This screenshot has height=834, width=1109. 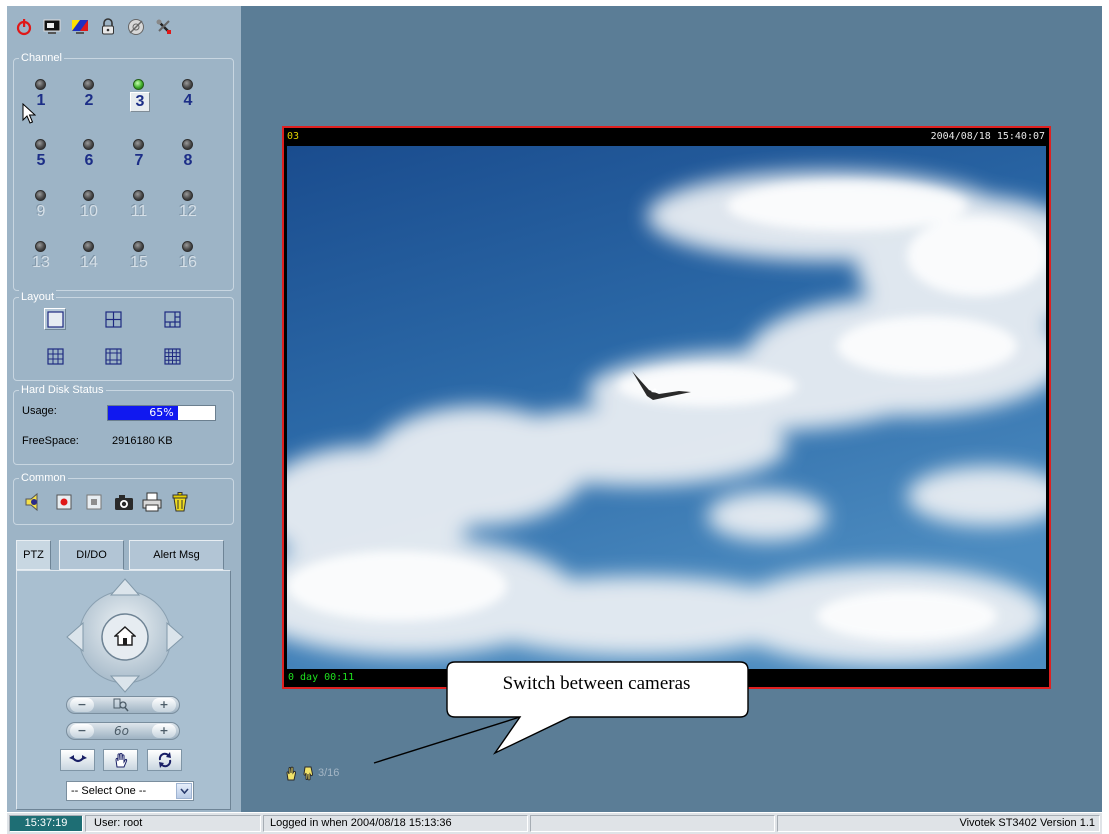 What do you see at coordinates (293, 136) in the screenshot?
I see `video-channel-label: 03` at bounding box center [293, 136].